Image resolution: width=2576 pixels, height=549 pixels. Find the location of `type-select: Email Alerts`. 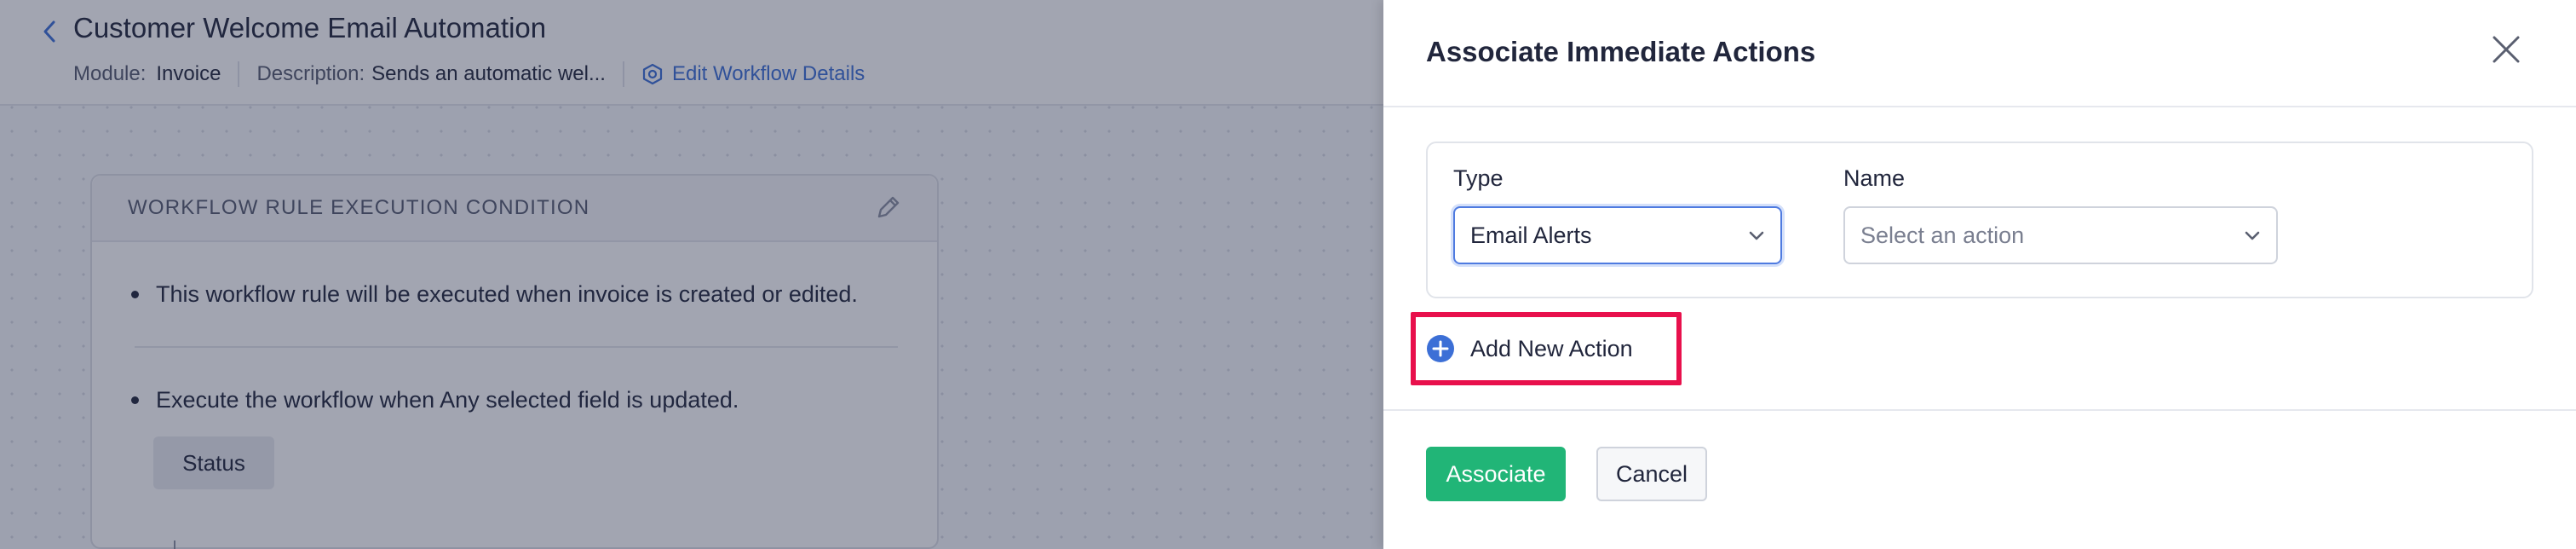

type-select: Email Alerts is located at coordinates (1618, 235).